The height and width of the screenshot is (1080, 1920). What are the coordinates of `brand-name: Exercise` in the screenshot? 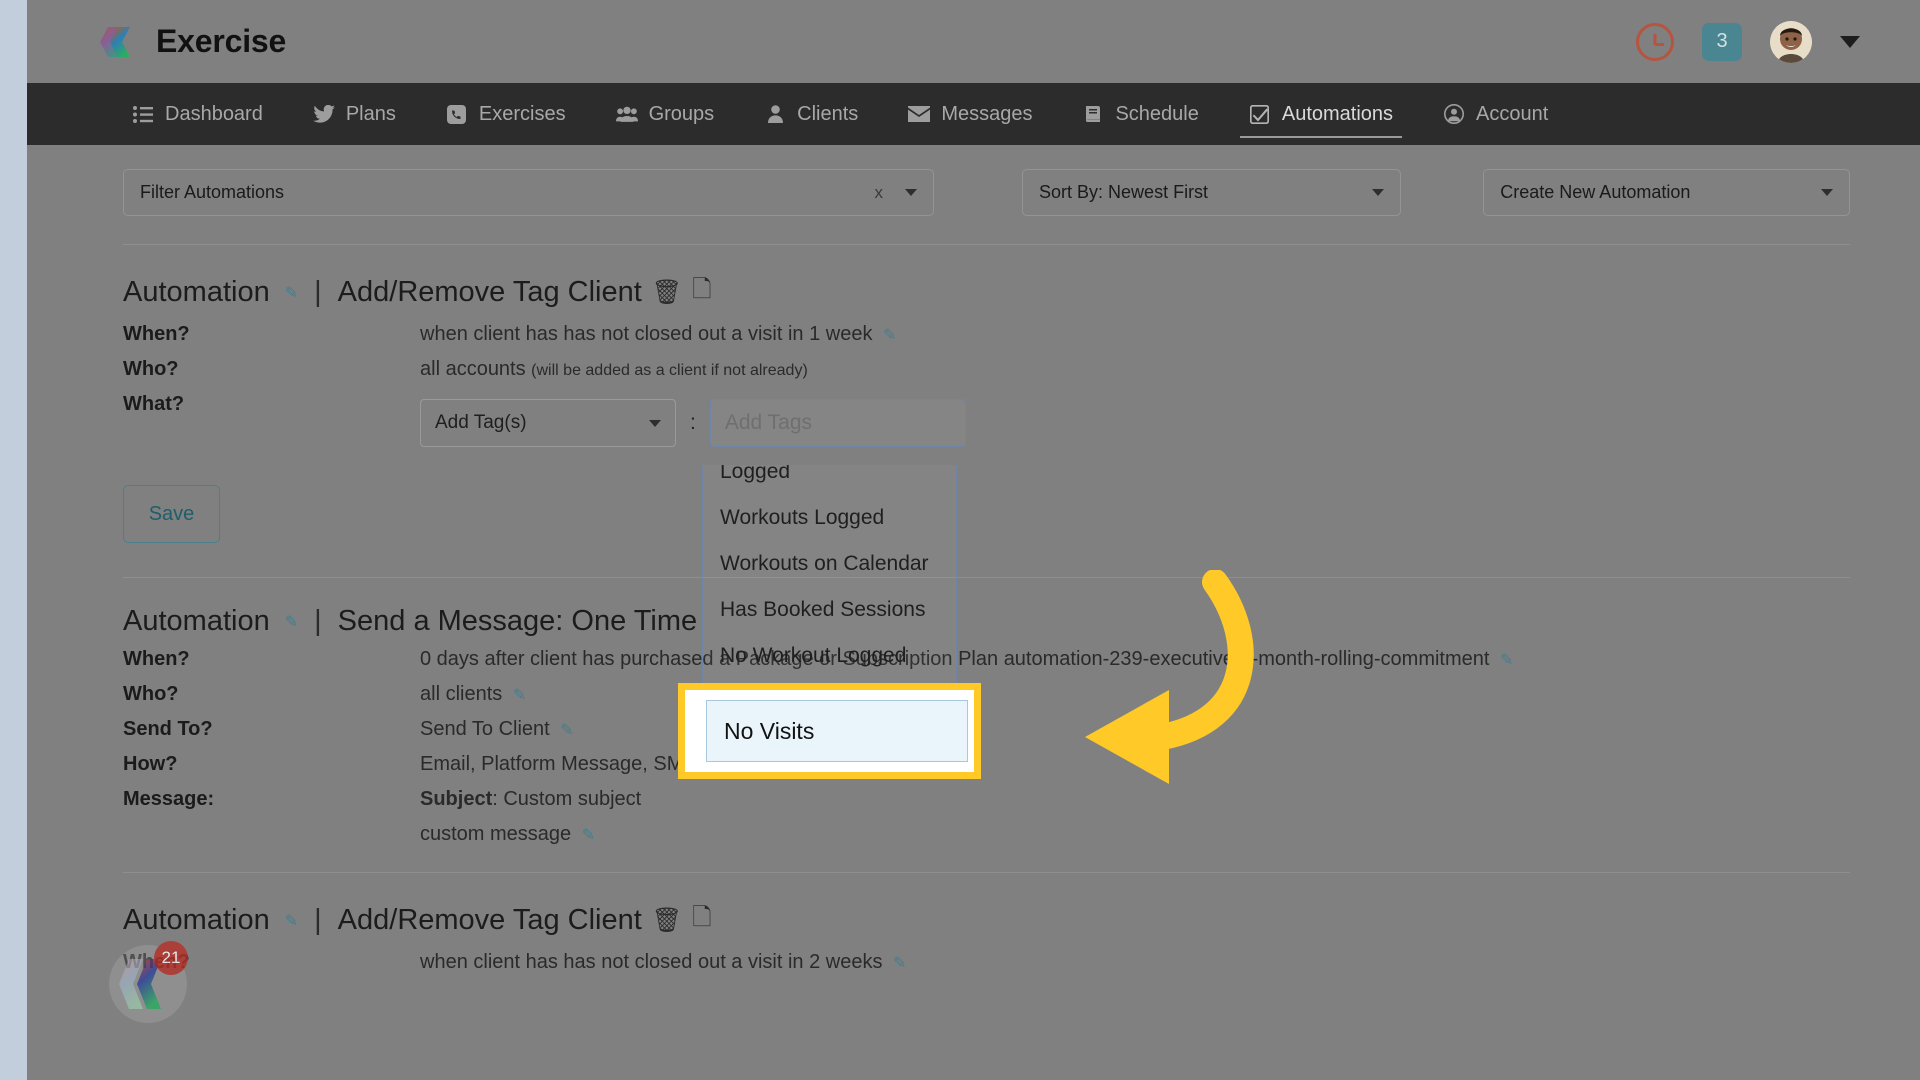 It's located at (221, 41).